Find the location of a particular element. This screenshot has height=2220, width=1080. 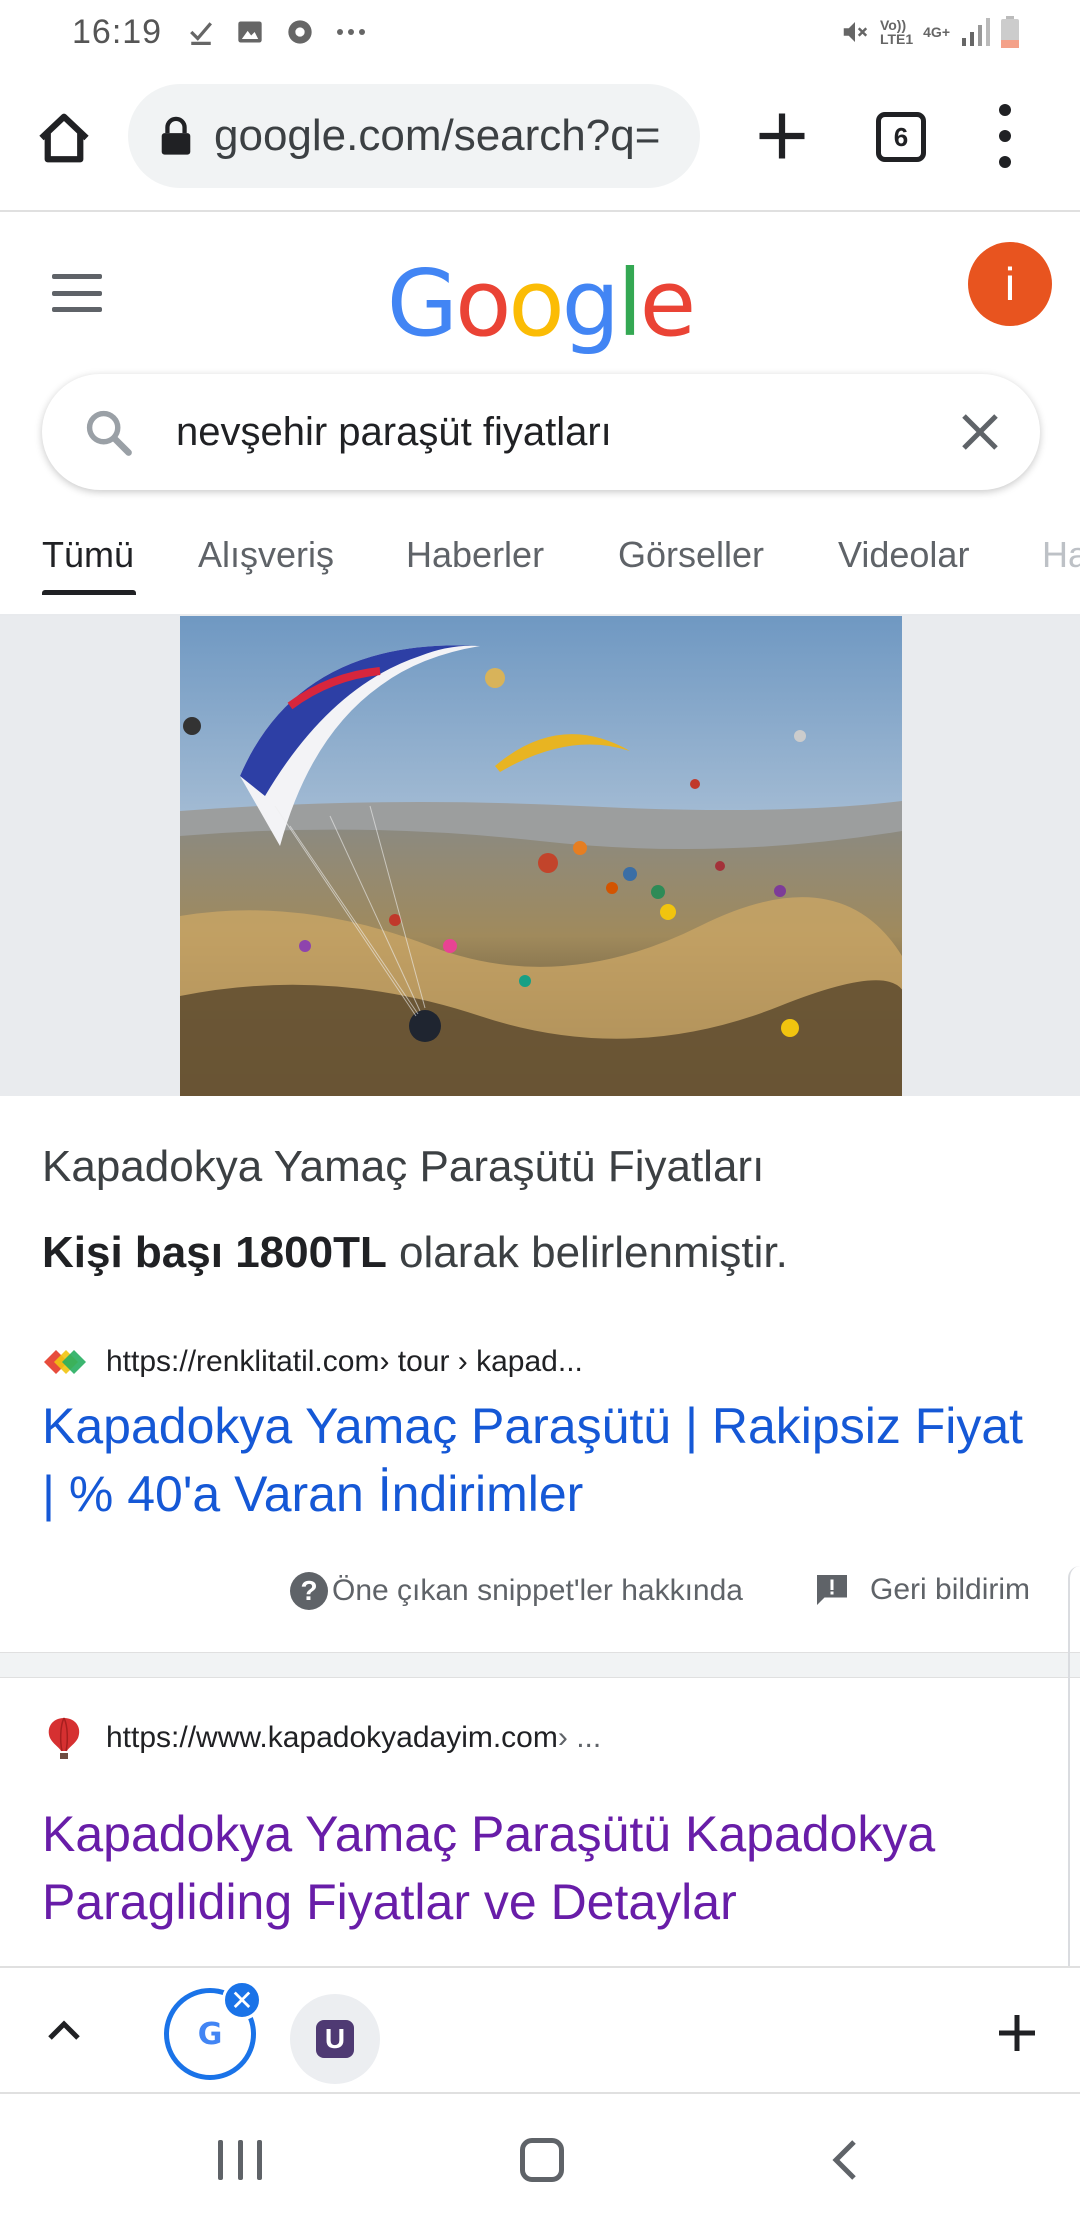

feedback-icon is located at coordinates (832, 1590).